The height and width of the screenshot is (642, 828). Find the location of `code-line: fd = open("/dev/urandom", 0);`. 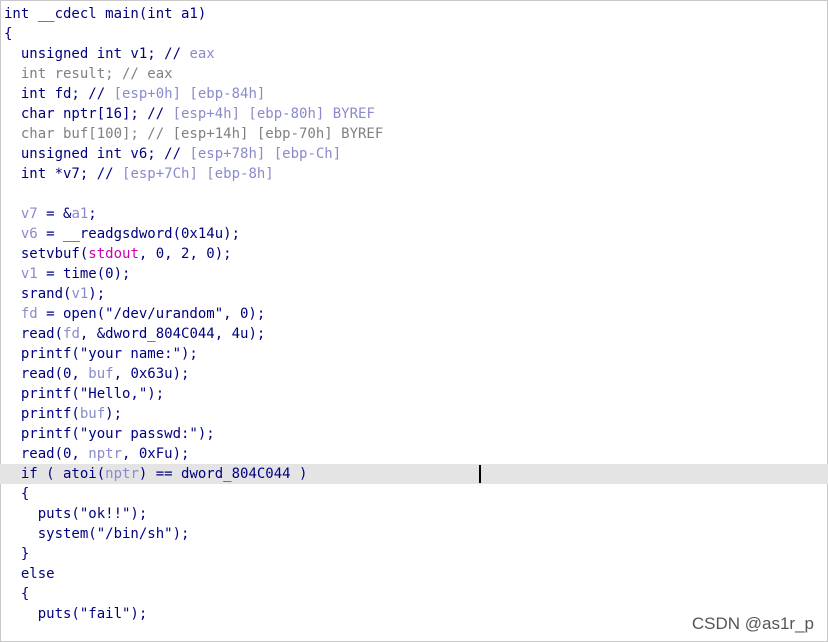

code-line: fd = open("/dev/urandom", 0); is located at coordinates (414, 314).